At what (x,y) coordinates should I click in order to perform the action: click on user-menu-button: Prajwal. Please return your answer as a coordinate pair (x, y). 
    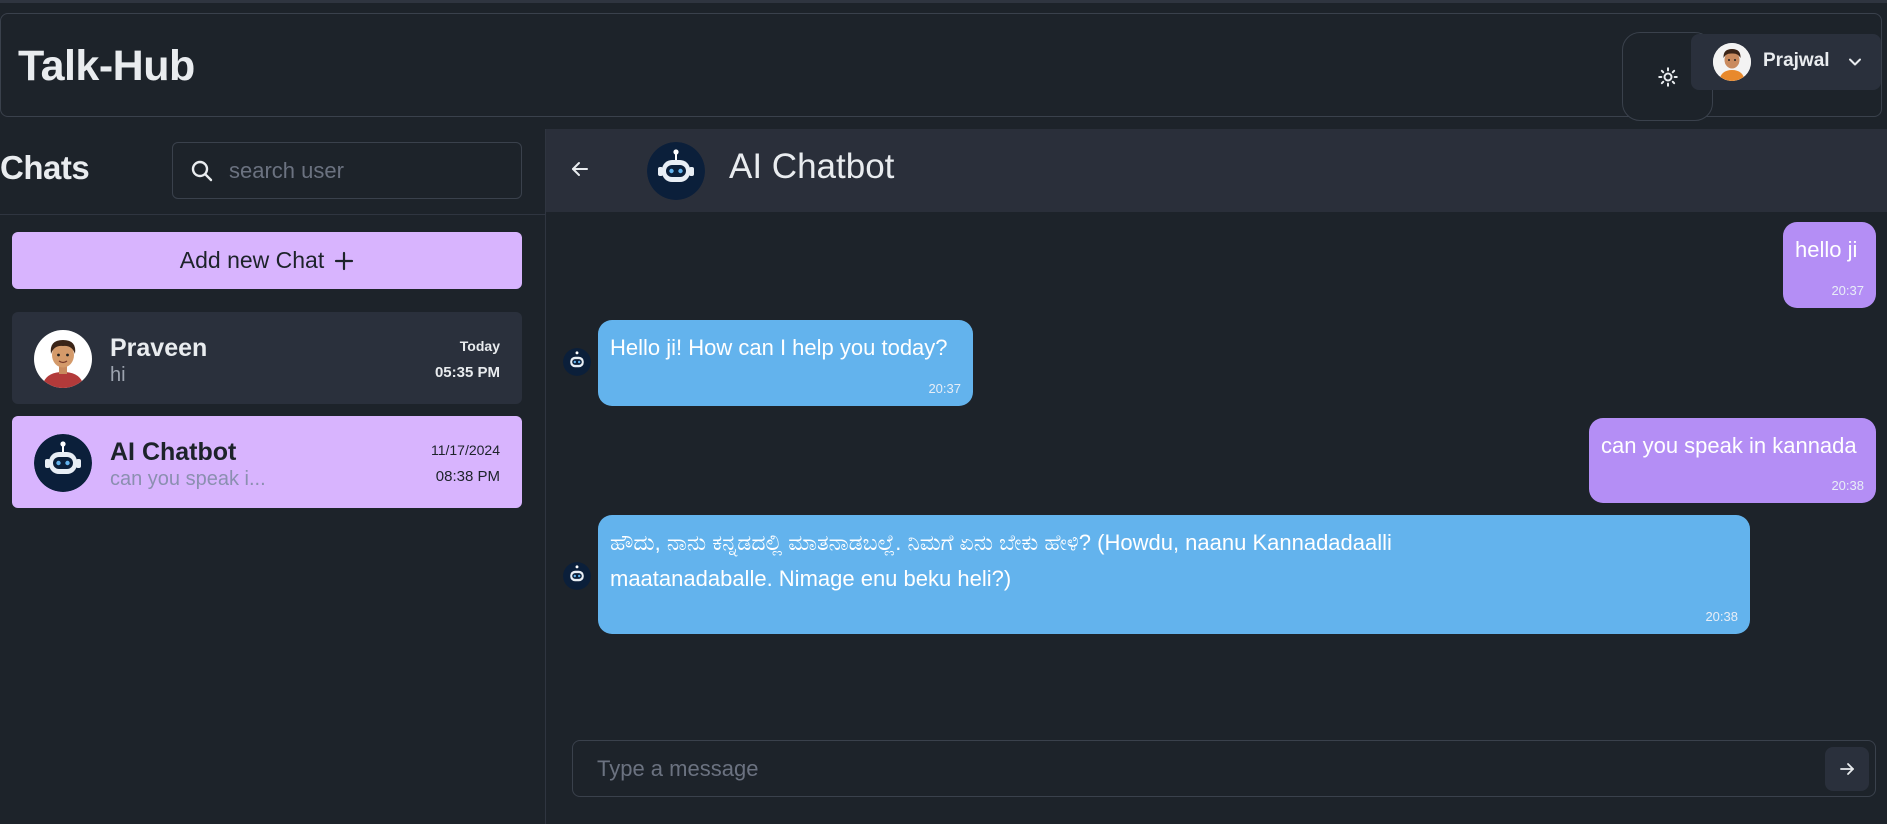
    Looking at the image, I should click on (1786, 62).